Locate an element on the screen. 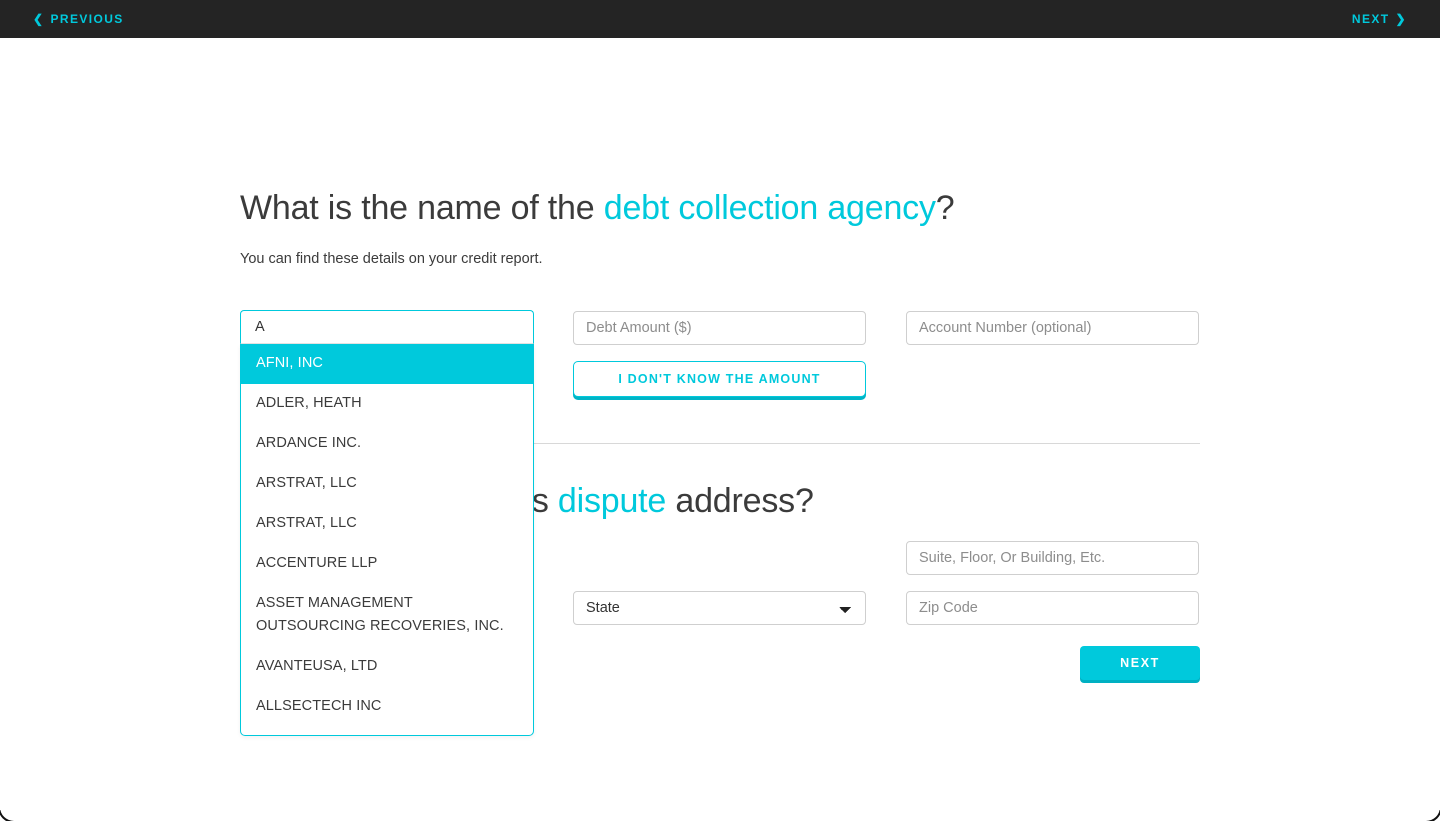  next-submit-button: NEXT is located at coordinates (1140, 663).